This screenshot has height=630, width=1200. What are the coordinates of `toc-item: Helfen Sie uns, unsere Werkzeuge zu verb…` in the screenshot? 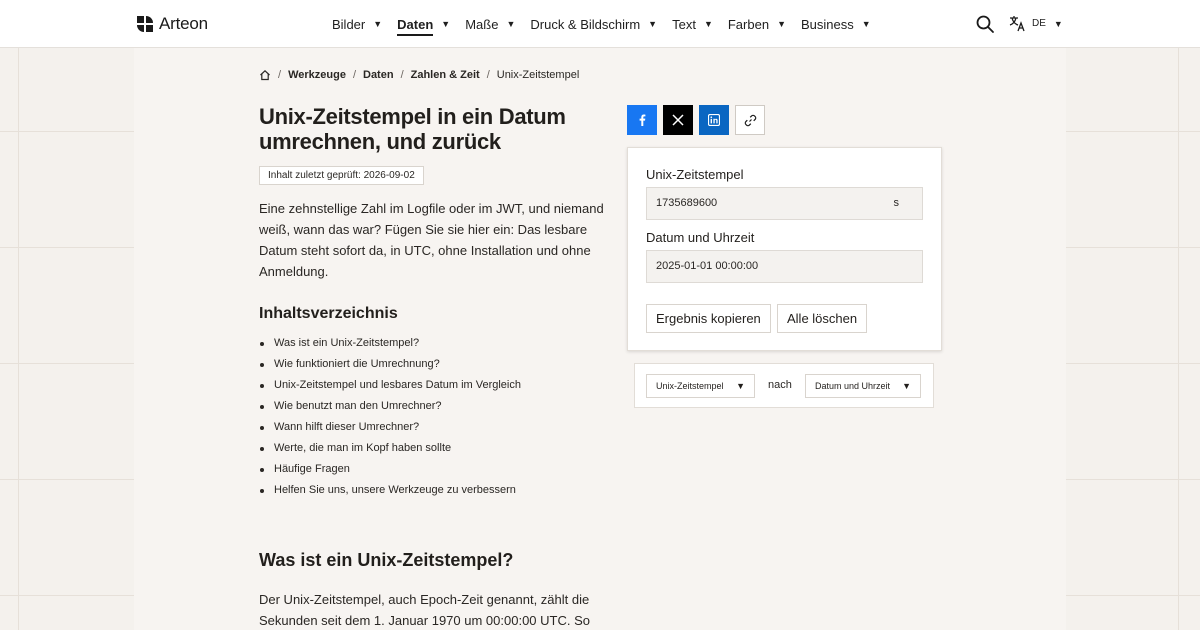 It's located at (390, 490).